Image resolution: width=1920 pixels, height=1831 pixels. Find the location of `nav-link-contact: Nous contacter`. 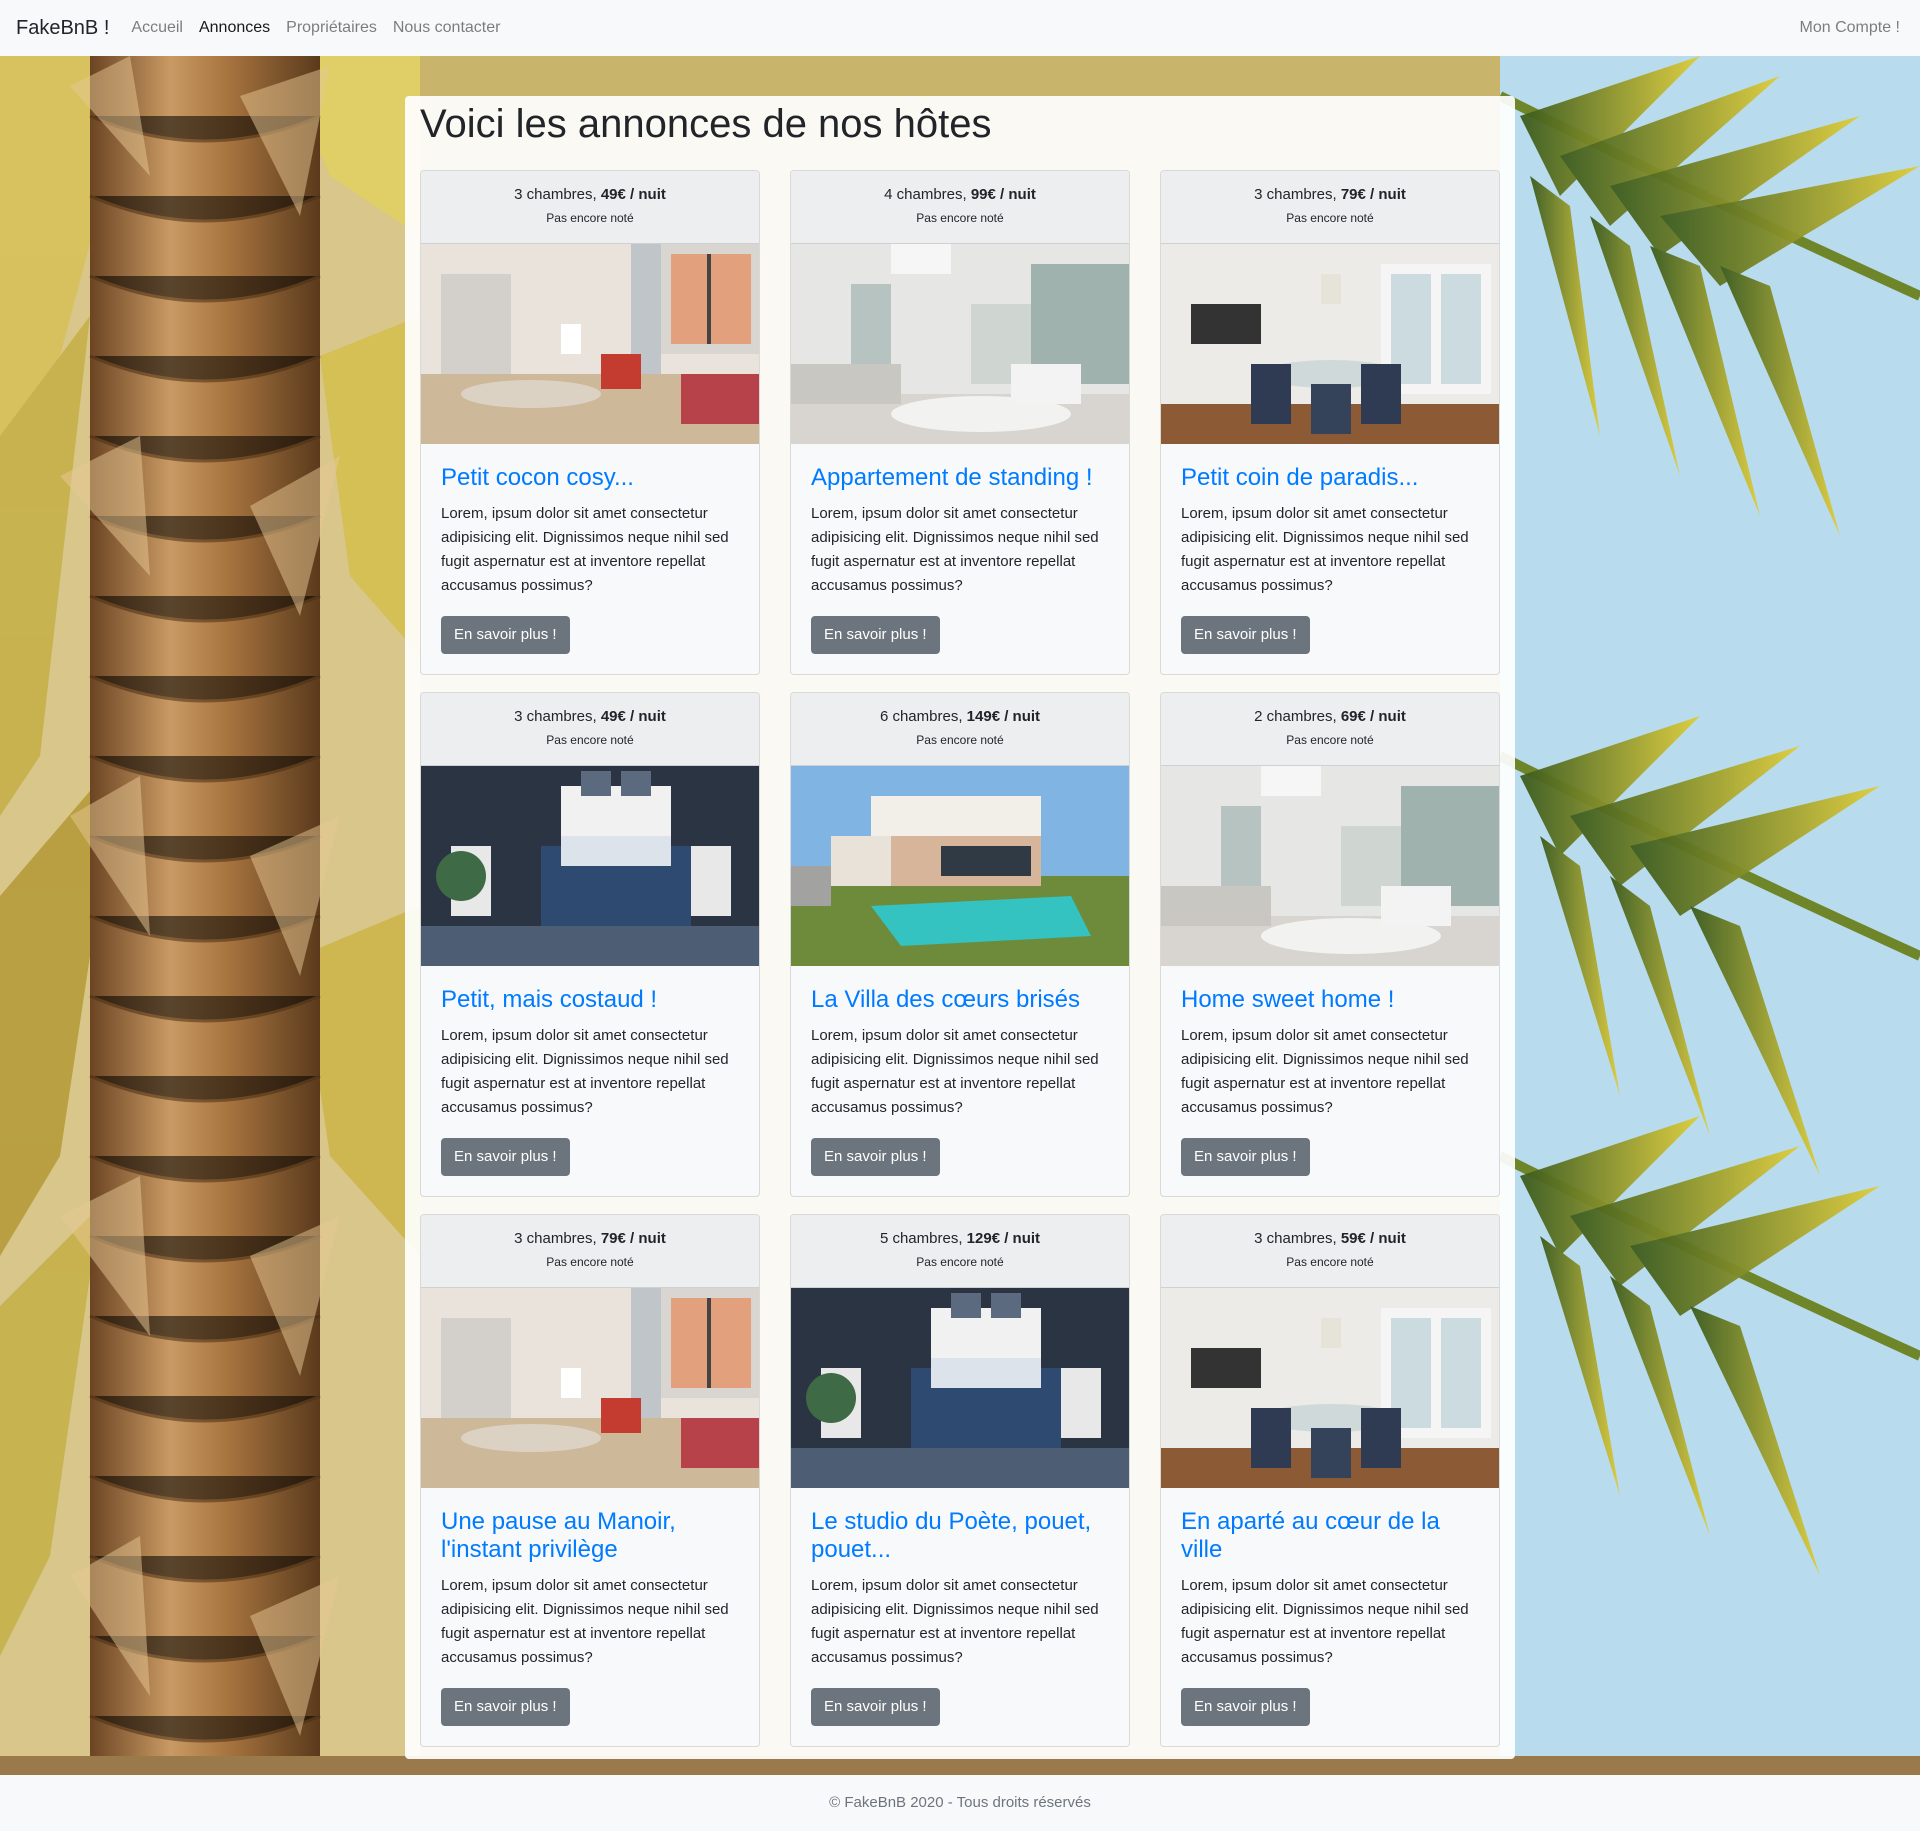

nav-link-contact: Nous contacter is located at coordinates (447, 28).